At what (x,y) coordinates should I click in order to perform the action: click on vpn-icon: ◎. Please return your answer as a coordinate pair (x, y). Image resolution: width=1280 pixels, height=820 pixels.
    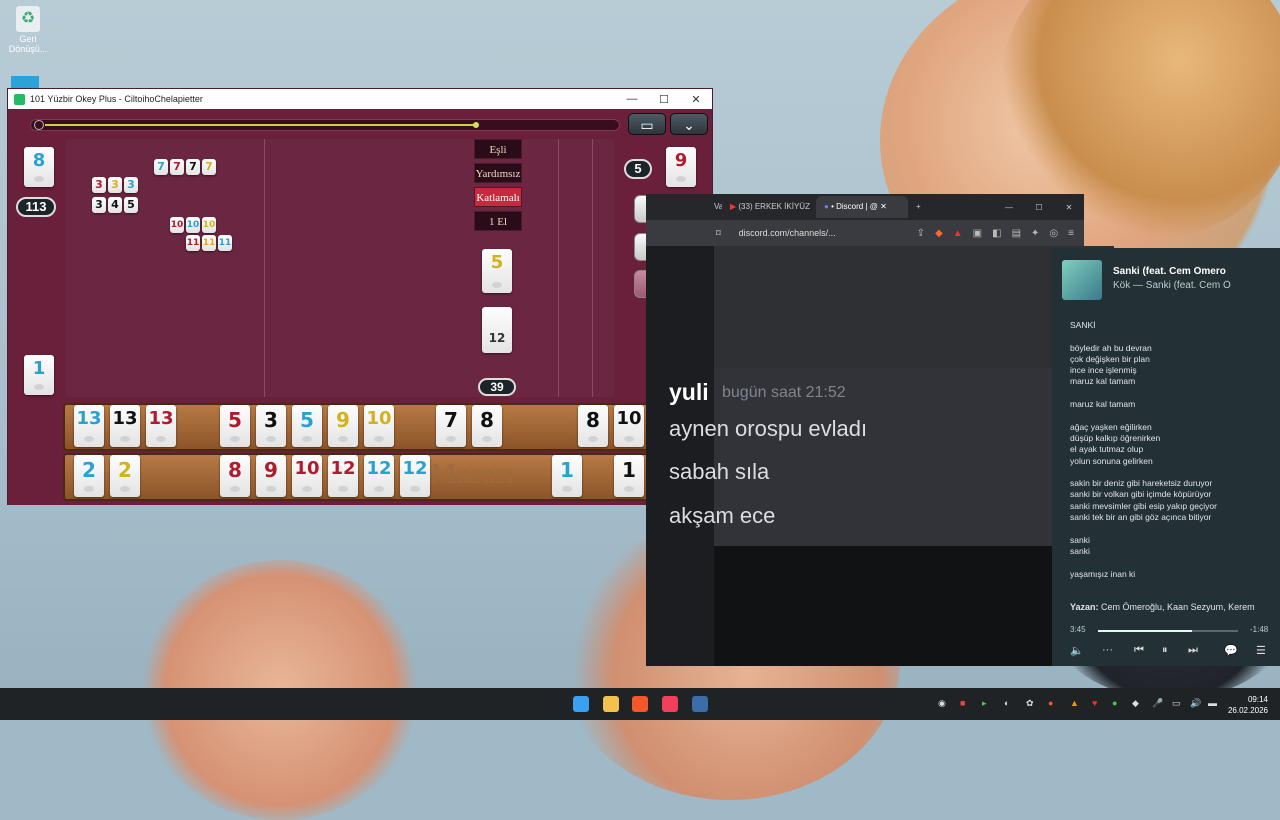
    Looking at the image, I should click on (1053, 233).